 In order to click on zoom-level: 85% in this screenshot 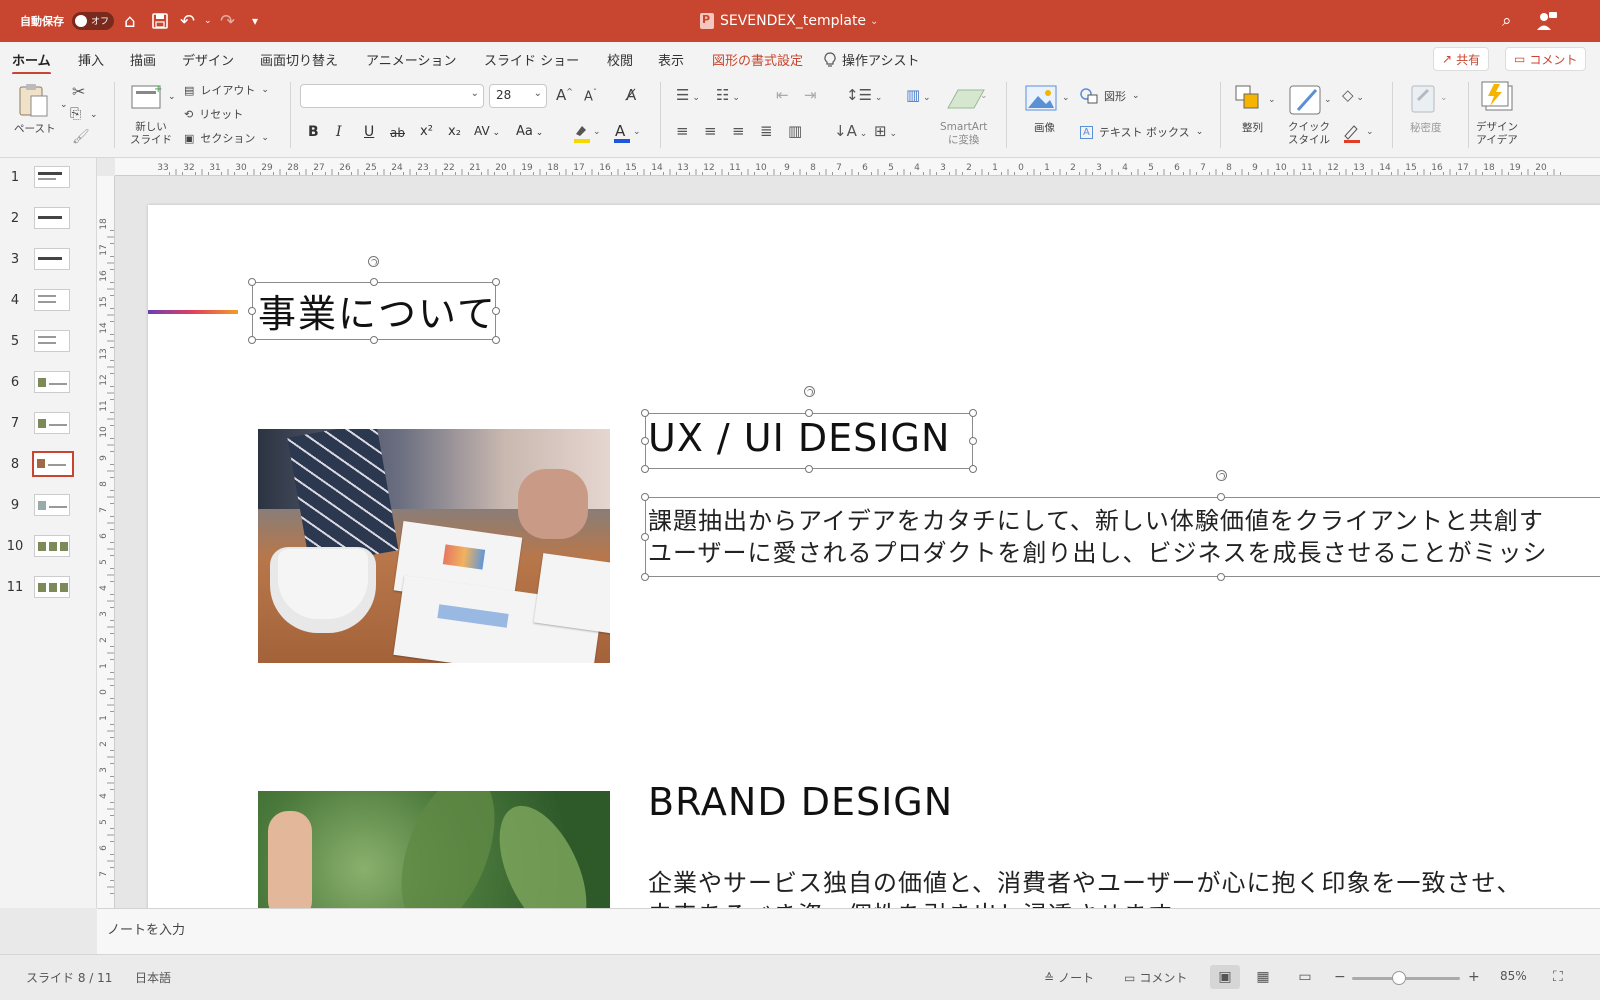, I will do `click(1513, 976)`.